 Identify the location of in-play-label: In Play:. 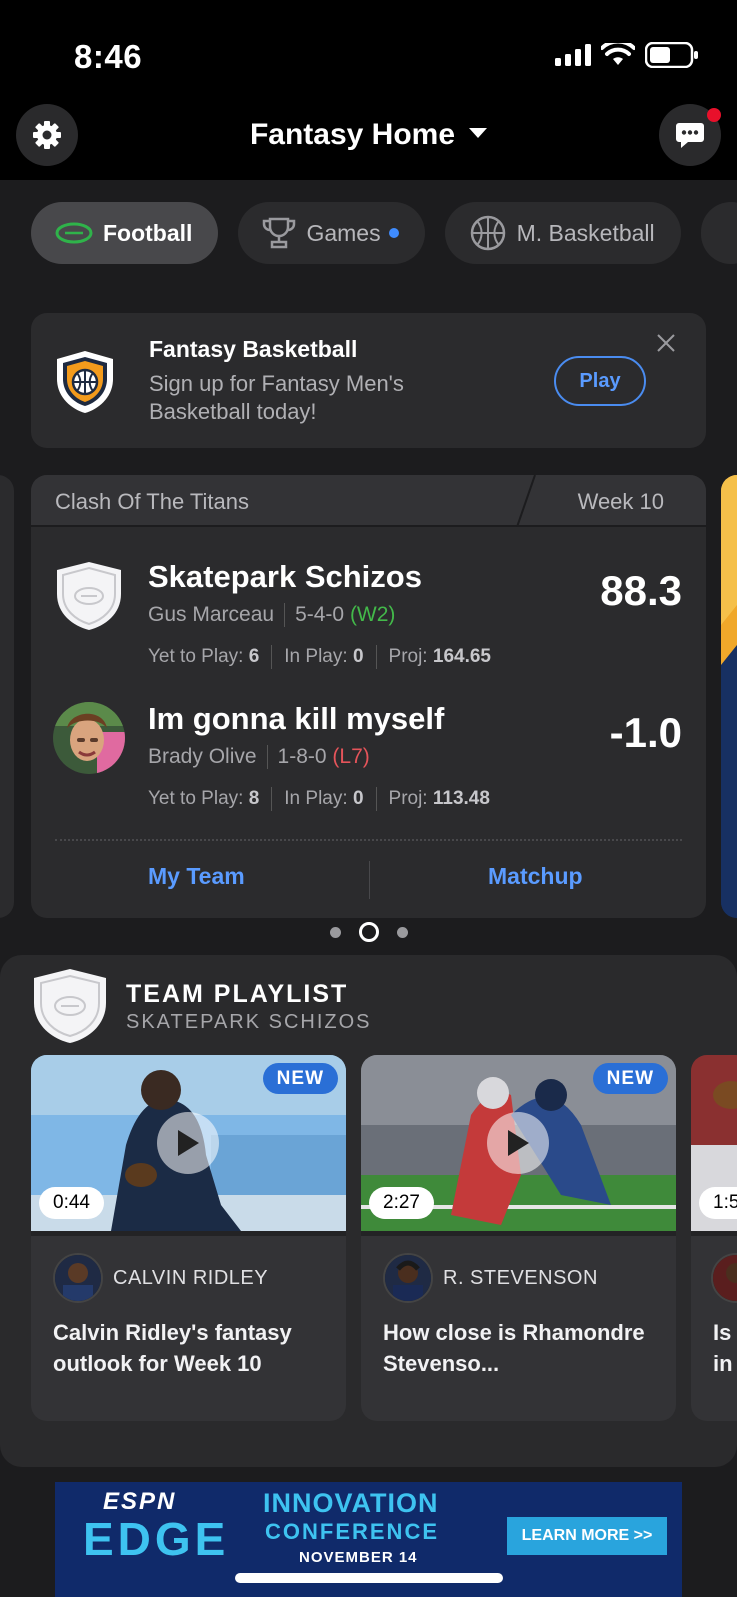
(316, 657).